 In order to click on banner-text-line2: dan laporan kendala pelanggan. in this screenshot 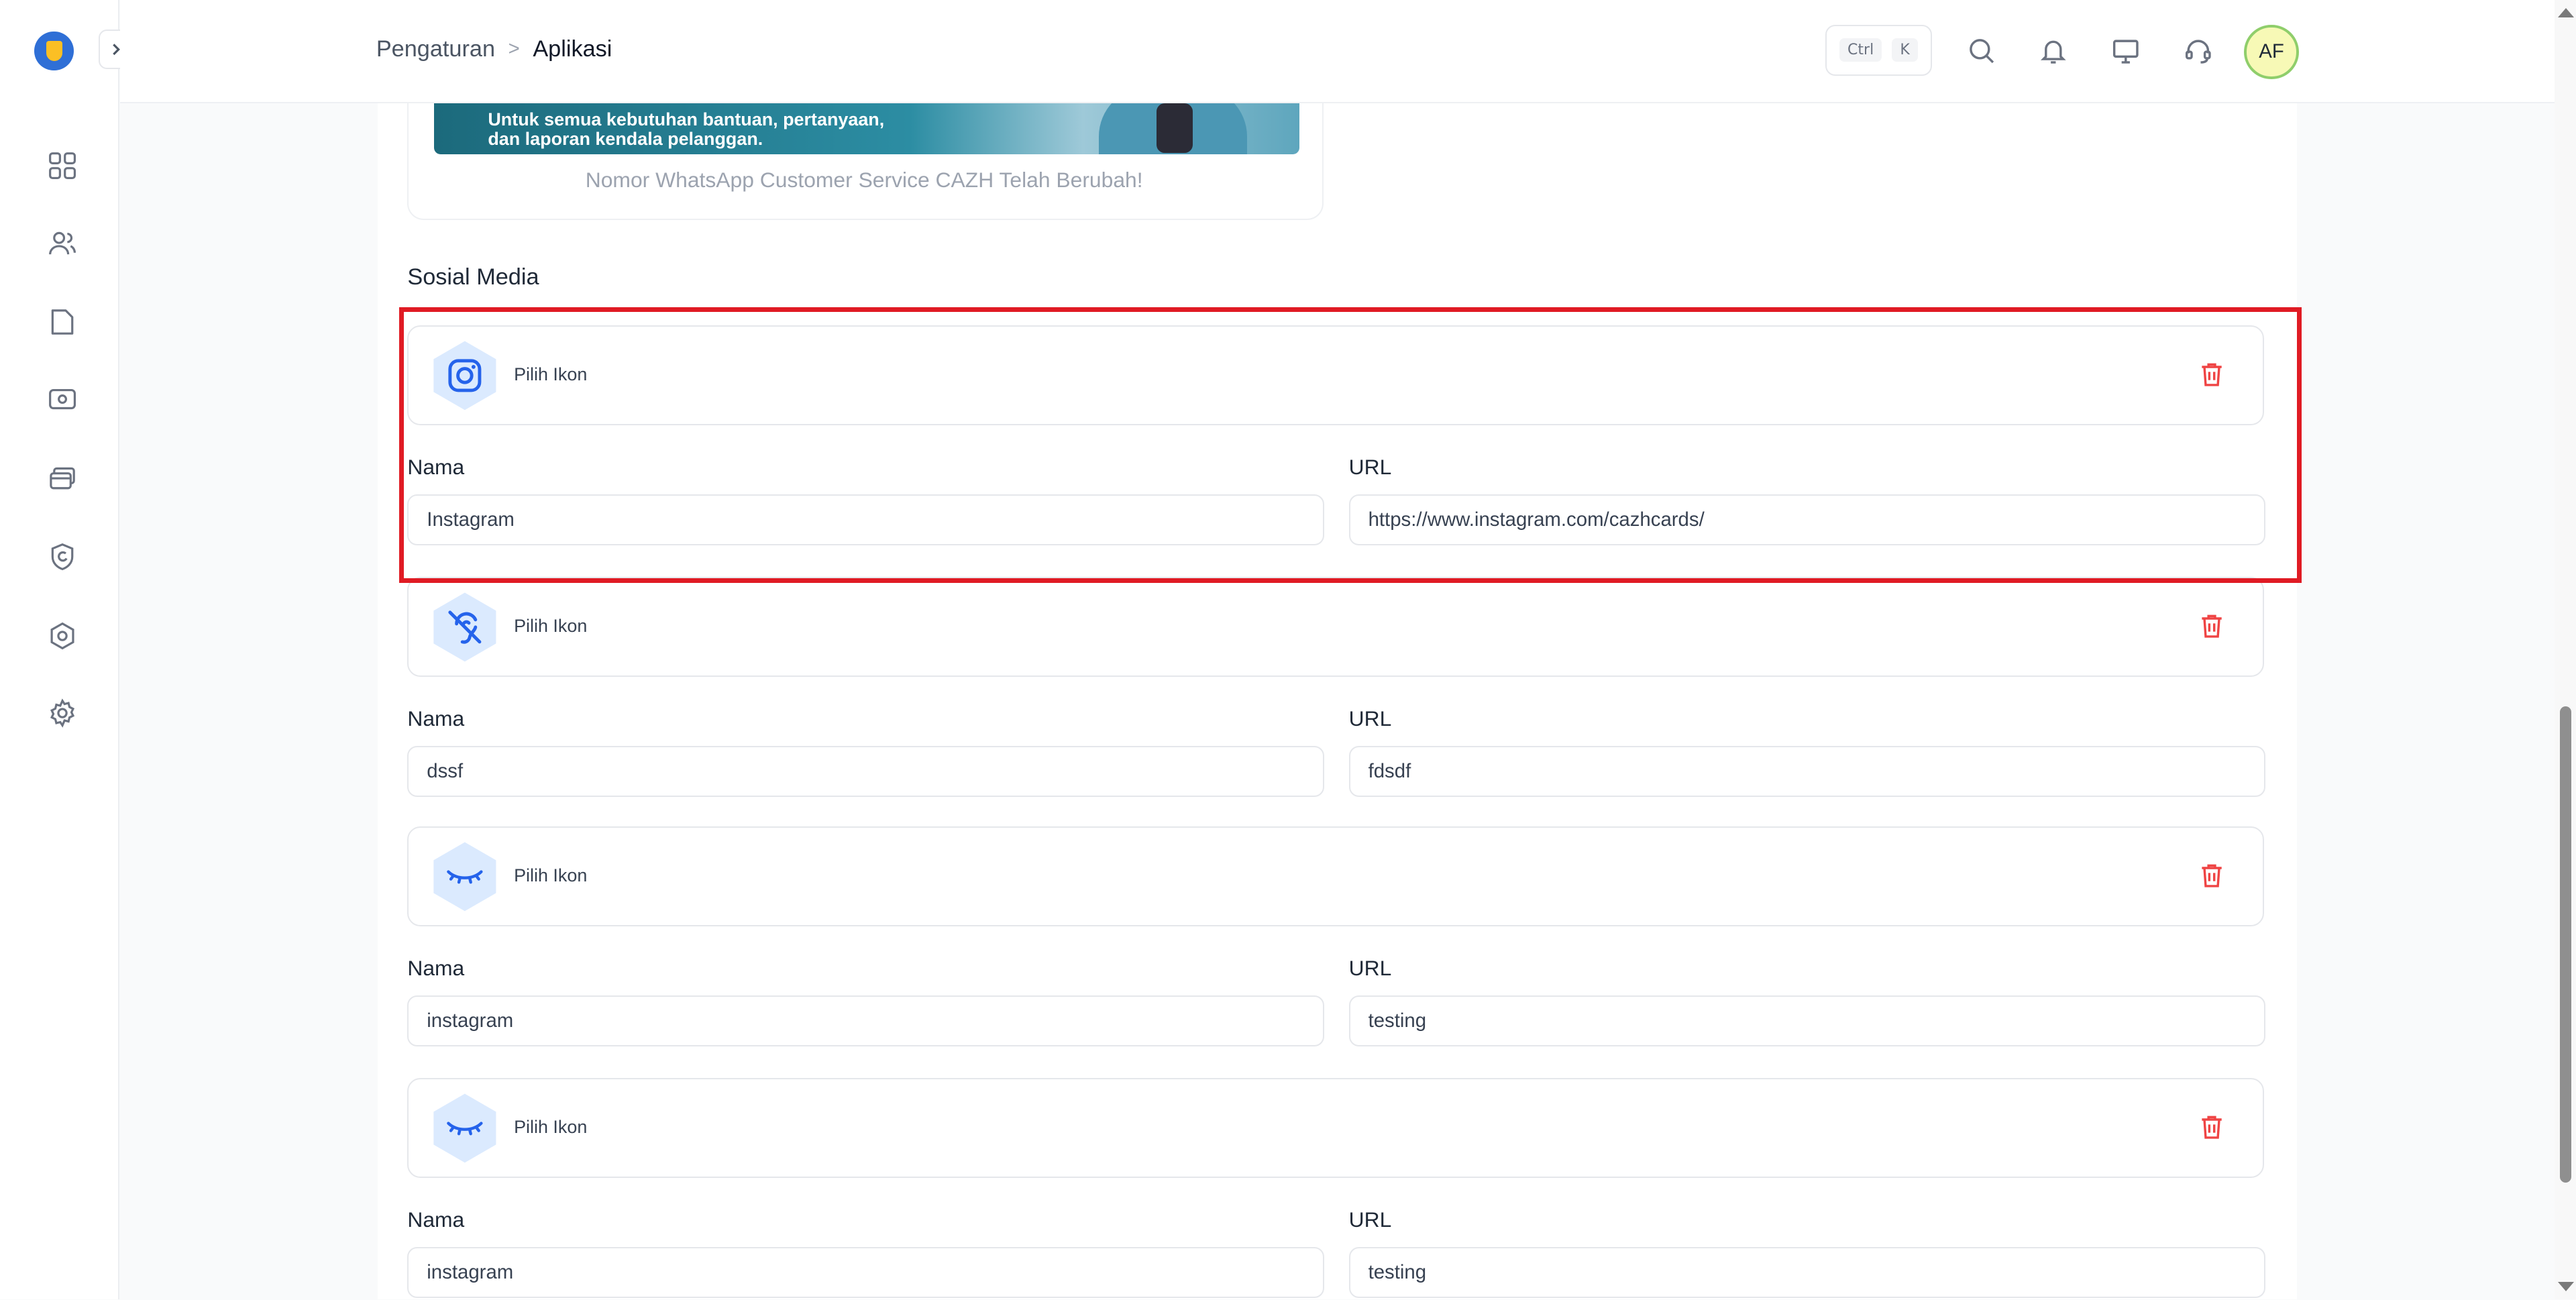, I will do `click(625, 139)`.